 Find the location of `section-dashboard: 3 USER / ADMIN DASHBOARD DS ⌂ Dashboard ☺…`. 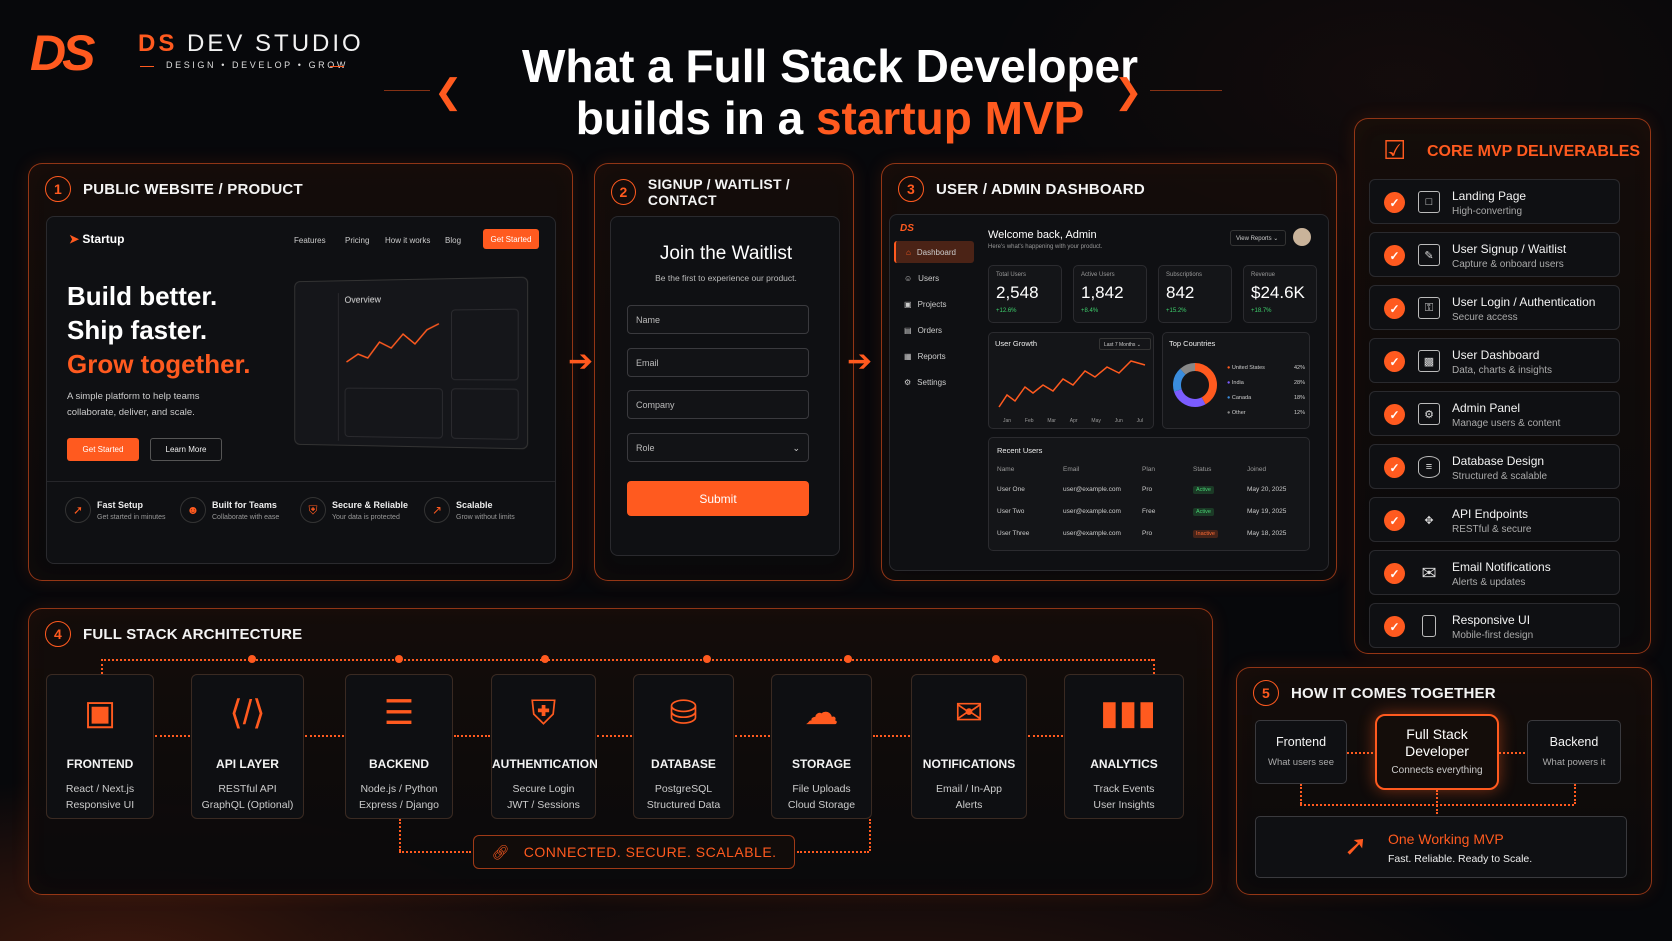

section-dashboard: 3 USER / ADMIN DASHBOARD DS ⌂ Dashboard ☺… is located at coordinates (1109, 372).